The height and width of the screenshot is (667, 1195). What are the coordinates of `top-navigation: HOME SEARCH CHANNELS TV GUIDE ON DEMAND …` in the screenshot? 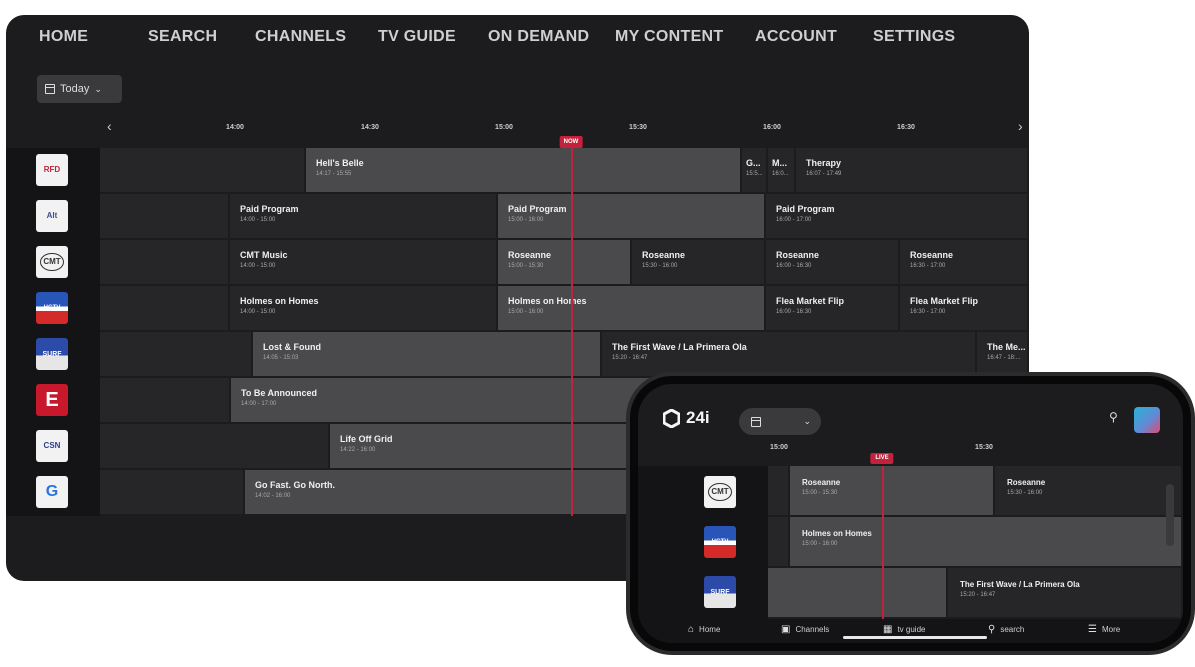 It's located at (517, 38).